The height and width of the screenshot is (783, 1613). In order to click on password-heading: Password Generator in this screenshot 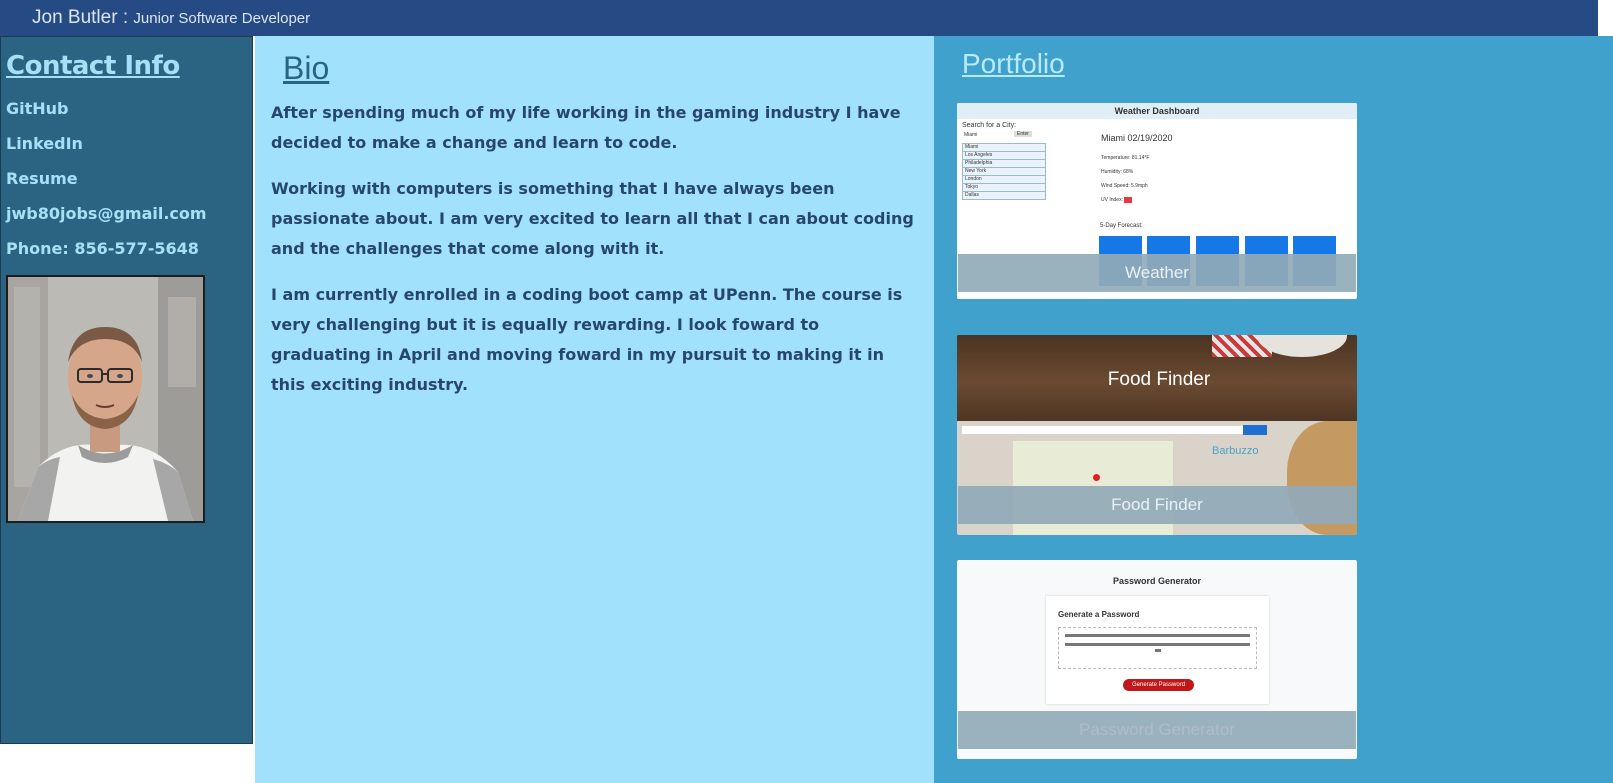, I will do `click(1157, 581)`.